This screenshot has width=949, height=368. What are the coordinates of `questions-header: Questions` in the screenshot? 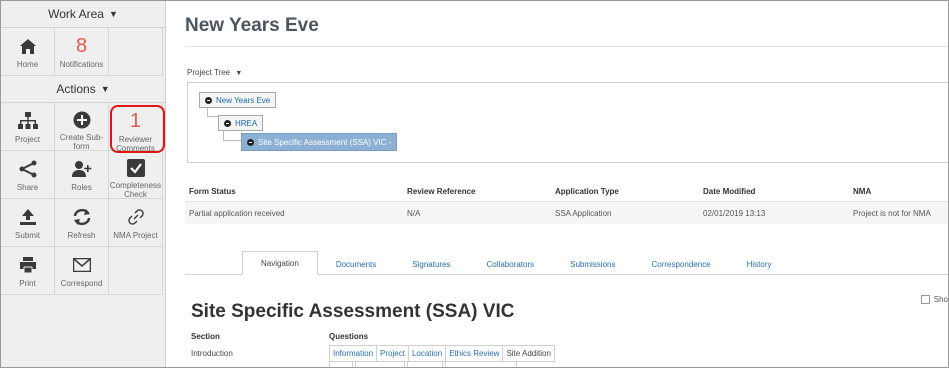 It's located at (349, 336).